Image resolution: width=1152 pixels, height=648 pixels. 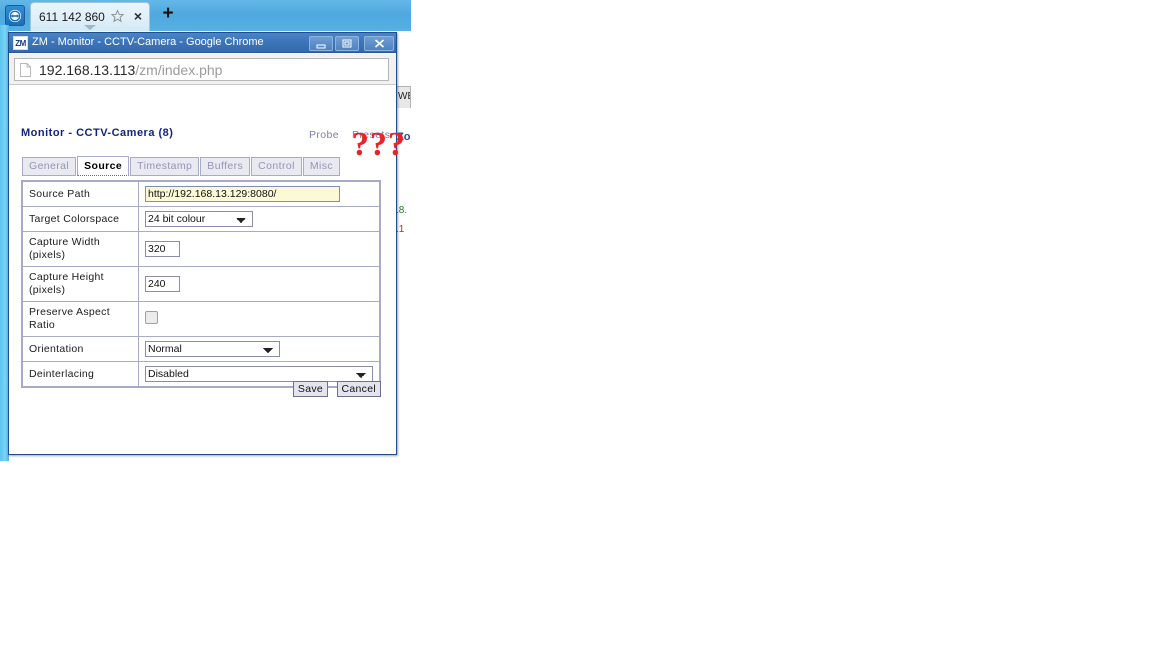 What do you see at coordinates (151, 317) in the screenshot?
I see `preserve-aspect-ratio-checkbox` at bounding box center [151, 317].